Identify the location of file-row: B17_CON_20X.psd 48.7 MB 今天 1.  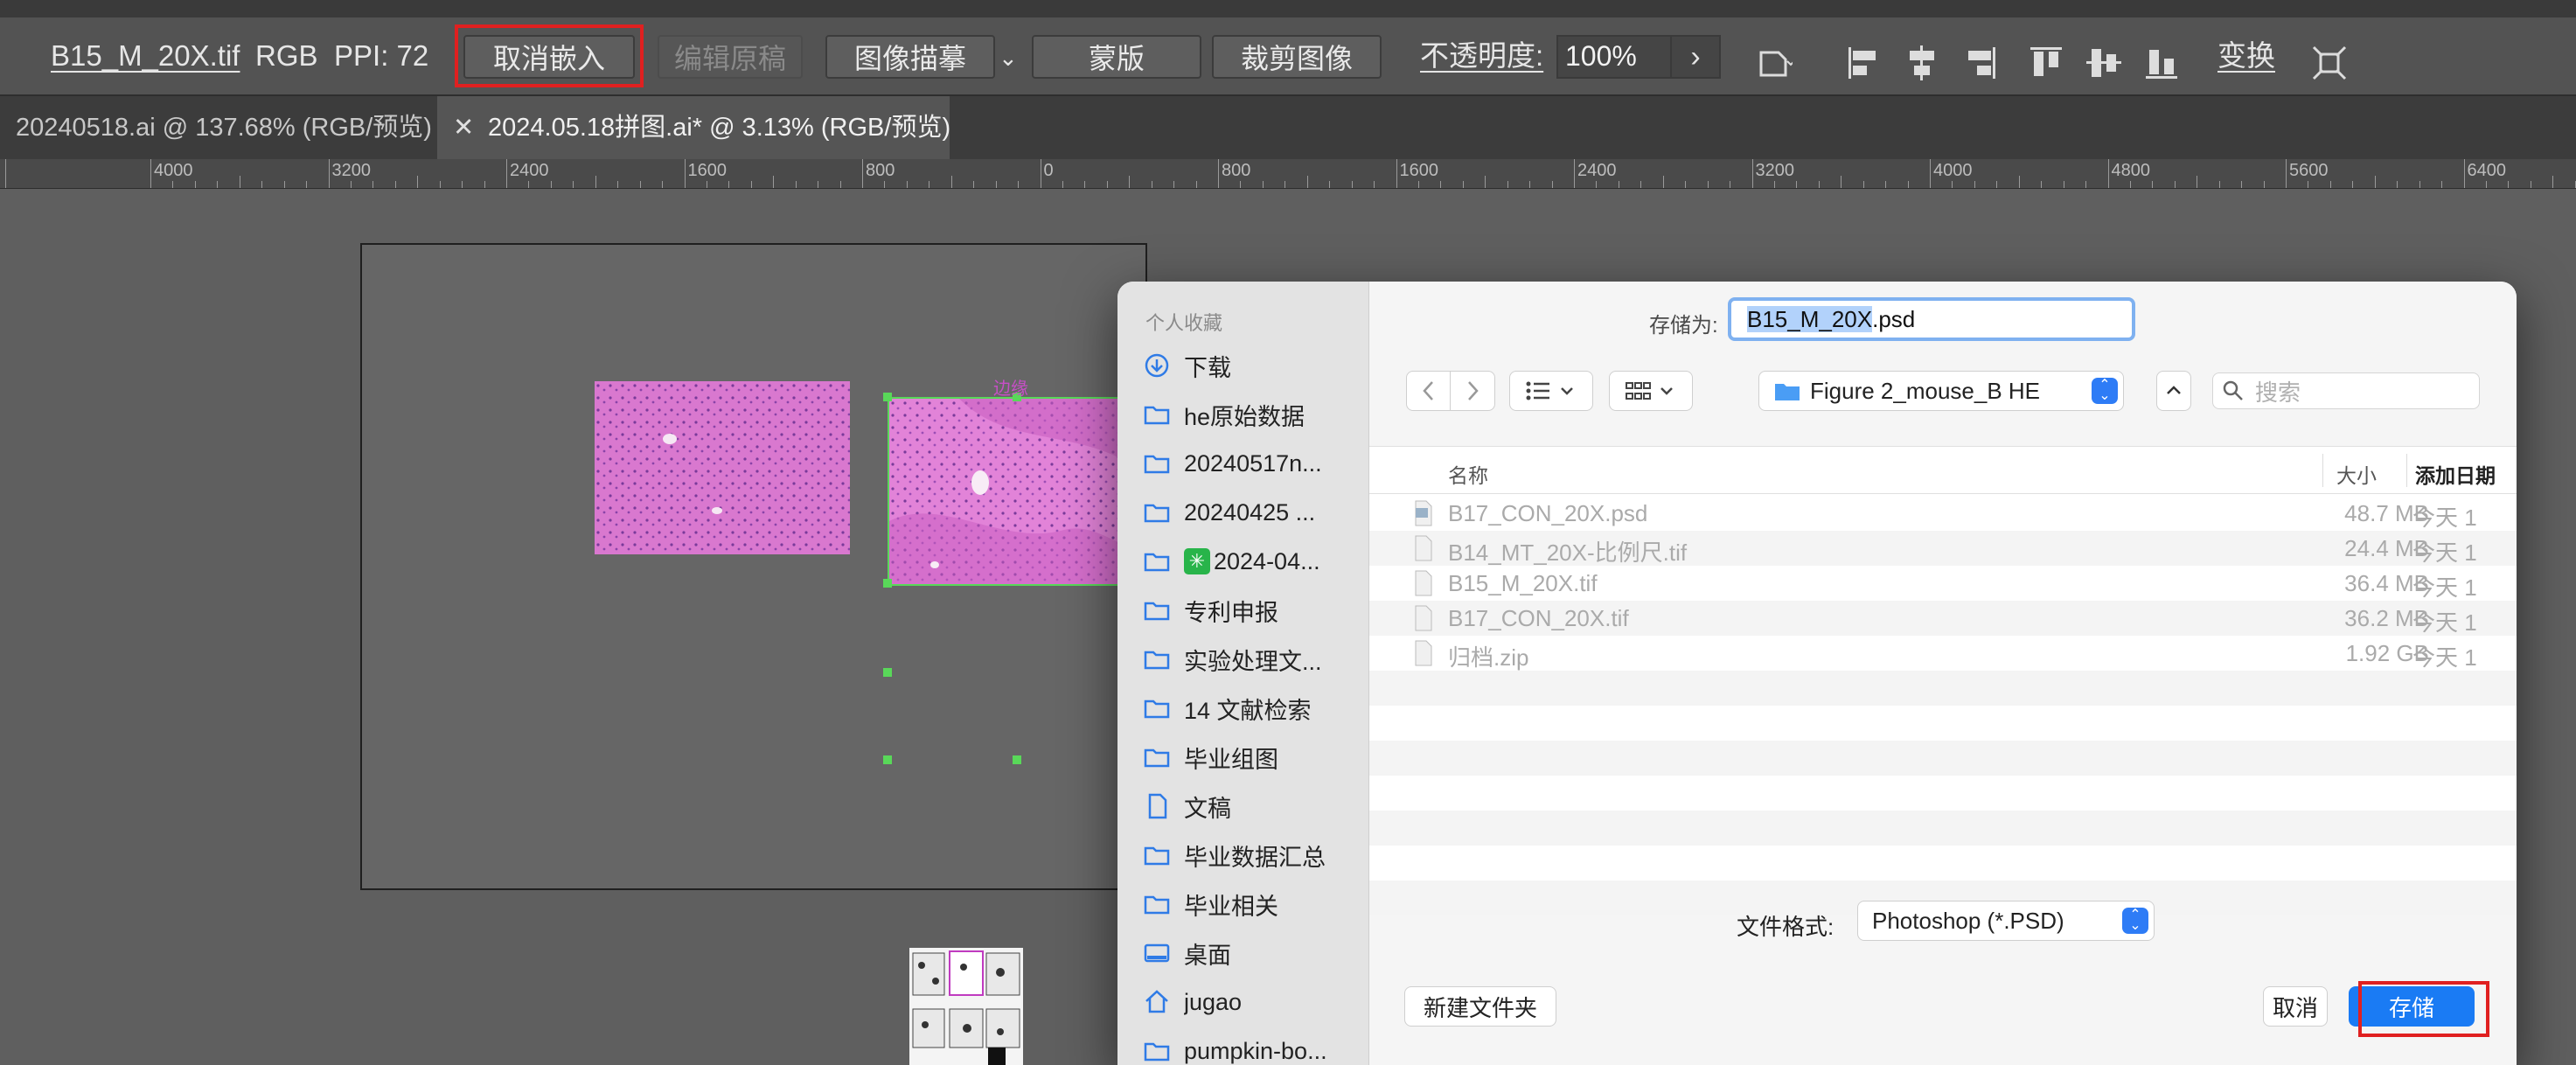
(1943, 513).